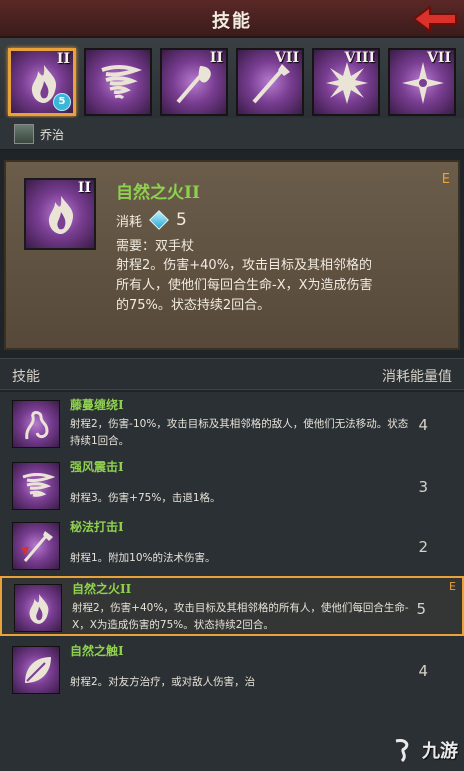 This screenshot has height=771, width=464. I want to click on watermark-text: 九游, so click(440, 751).